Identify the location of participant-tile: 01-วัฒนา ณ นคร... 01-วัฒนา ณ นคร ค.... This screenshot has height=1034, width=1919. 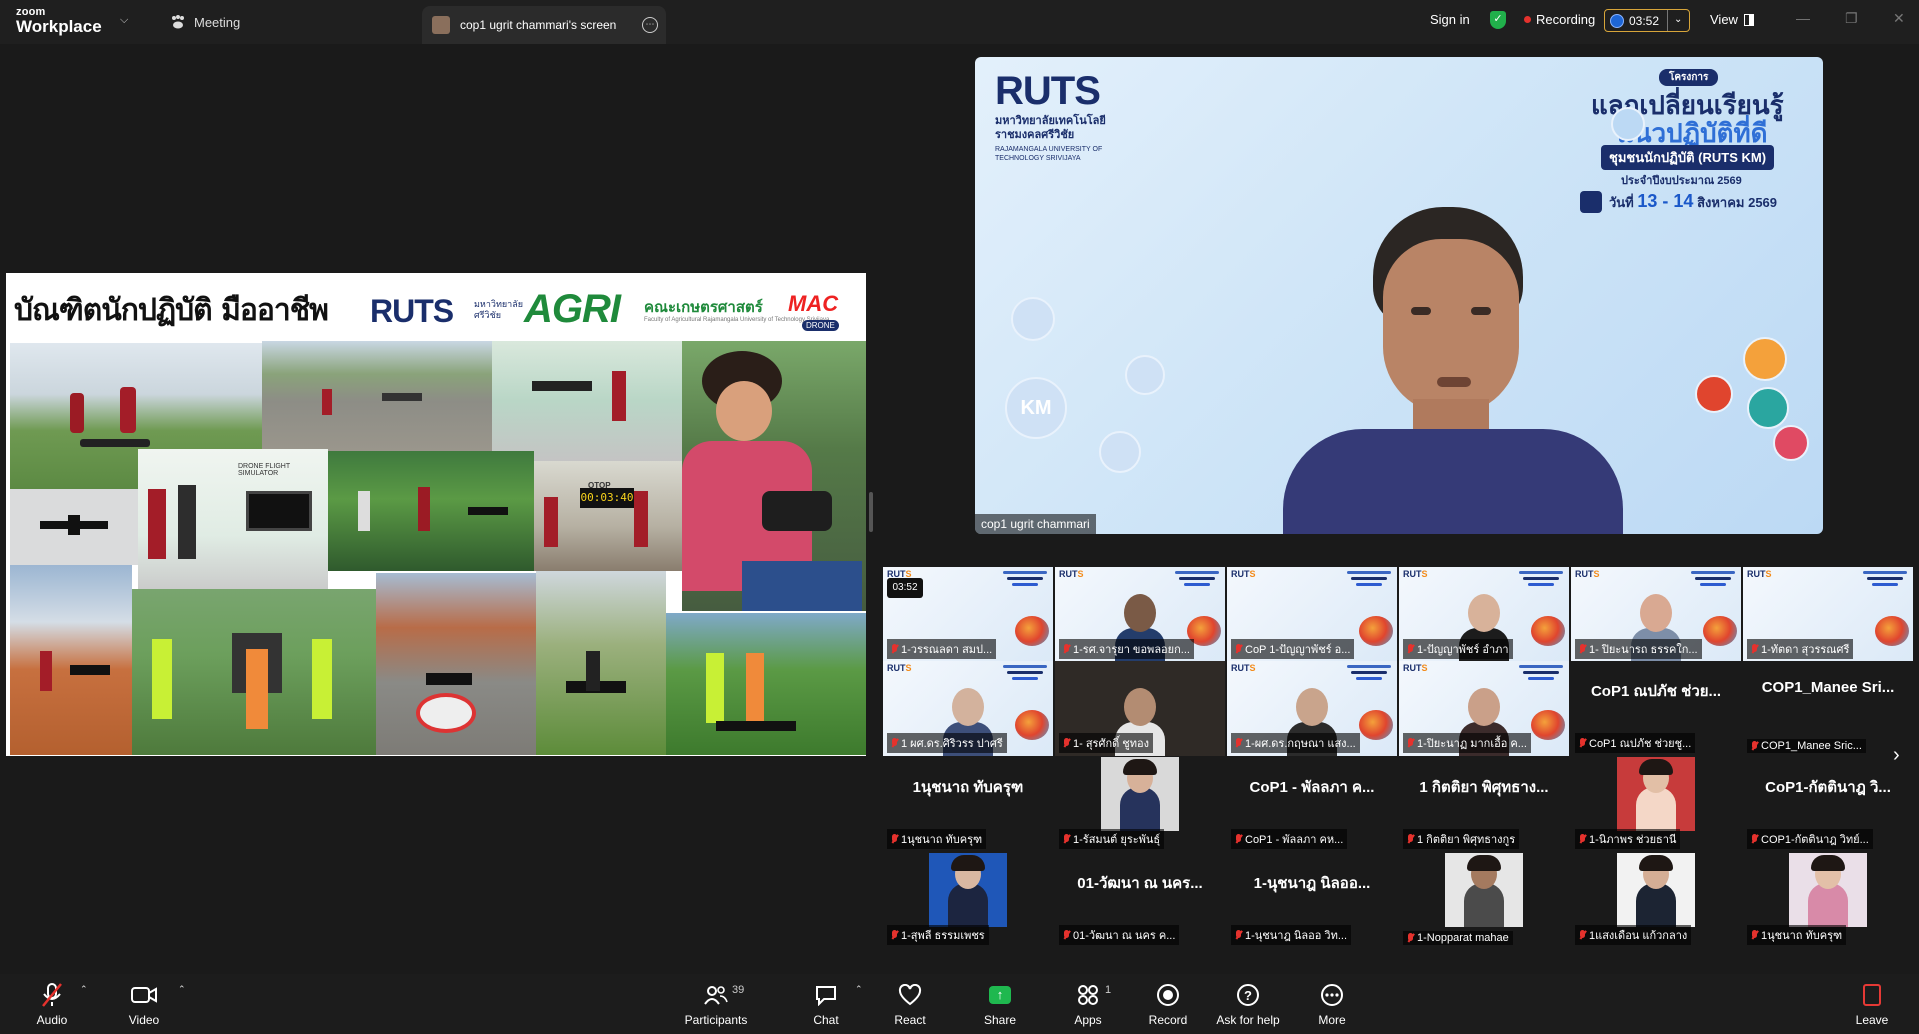
(1140, 900).